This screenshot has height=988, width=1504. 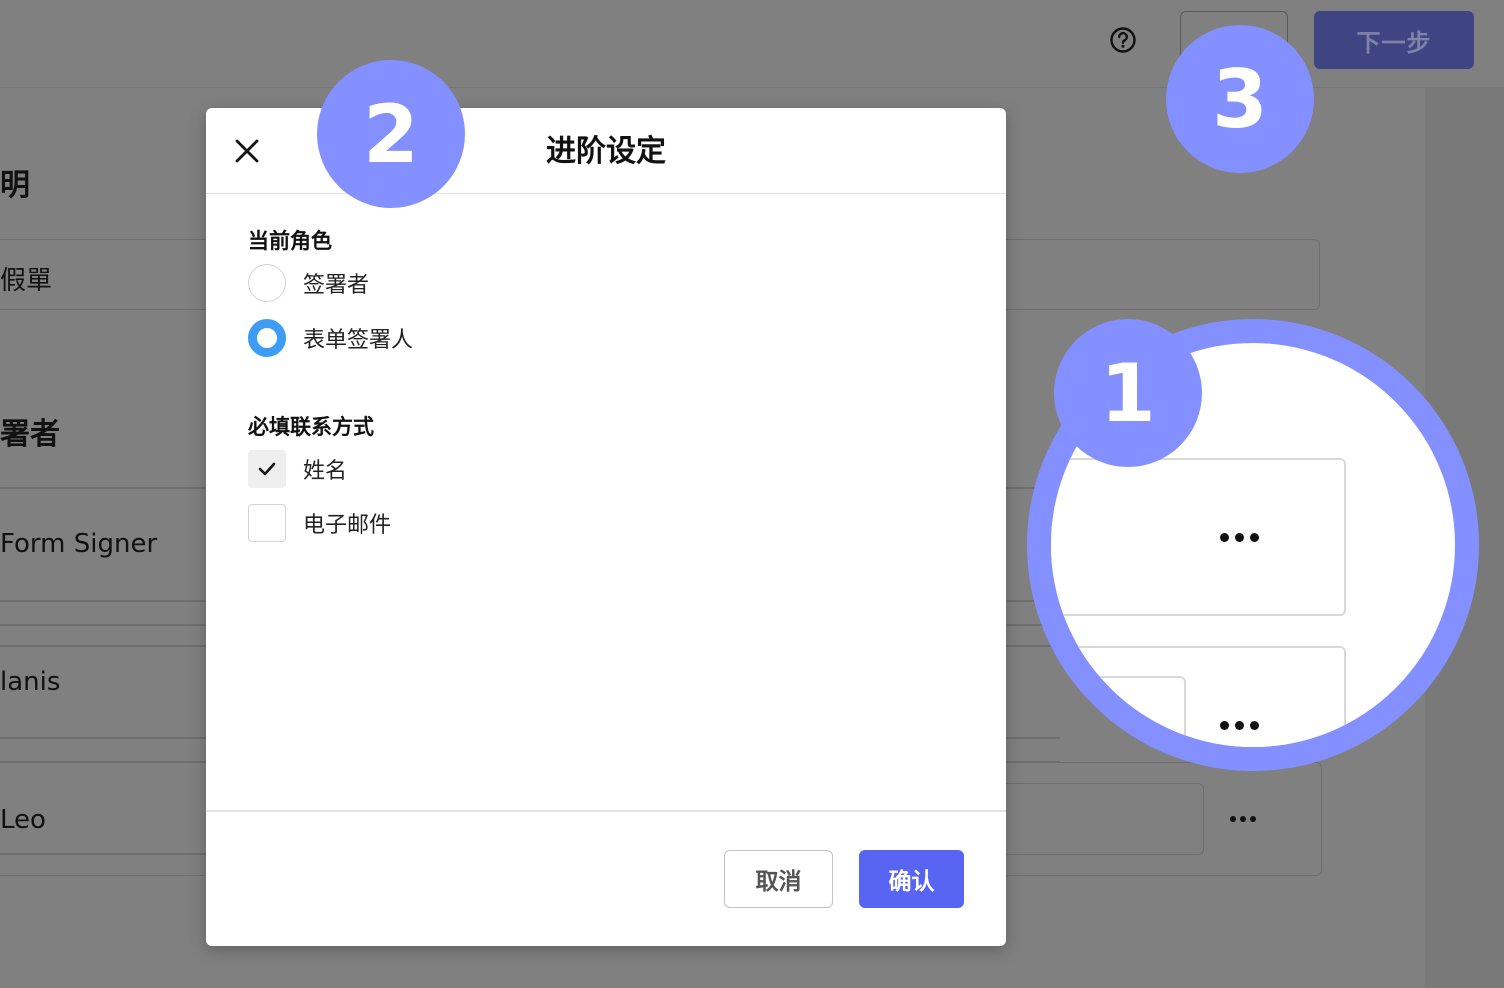 What do you see at coordinates (26, 281) in the screenshot?
I see `description-field-value: 假單` at bounding box center [26, 281].